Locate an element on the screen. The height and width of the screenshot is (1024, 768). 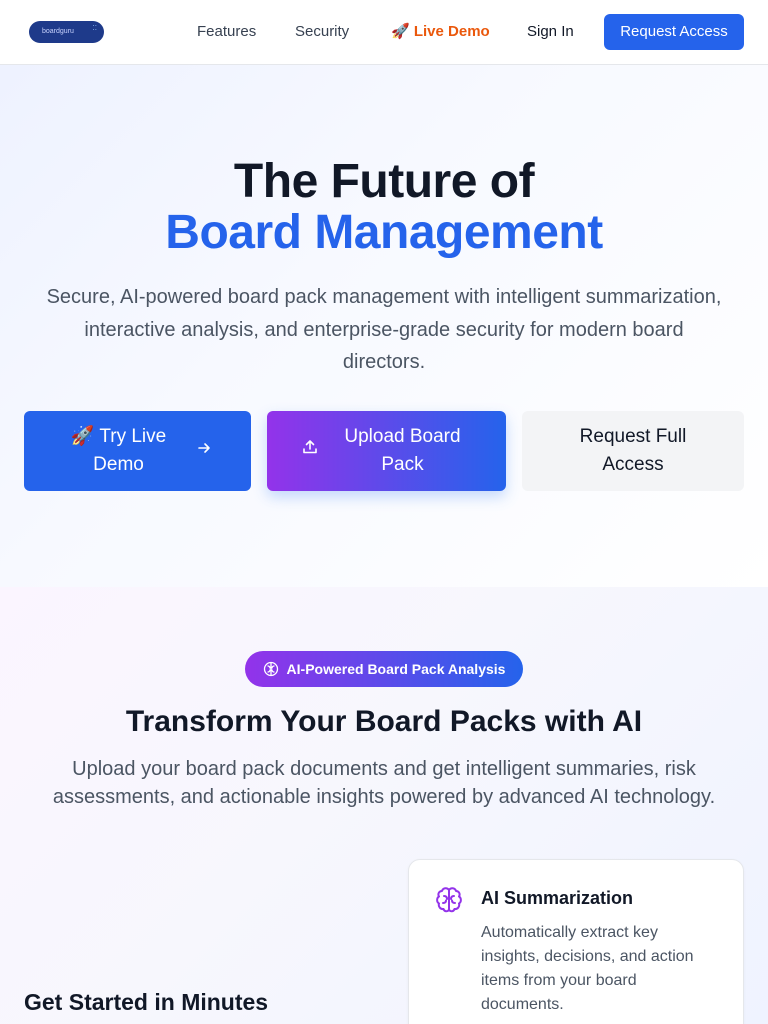
try-live-demo-label: 🚀 Try Live Demo is located at coordinates (118, 450).